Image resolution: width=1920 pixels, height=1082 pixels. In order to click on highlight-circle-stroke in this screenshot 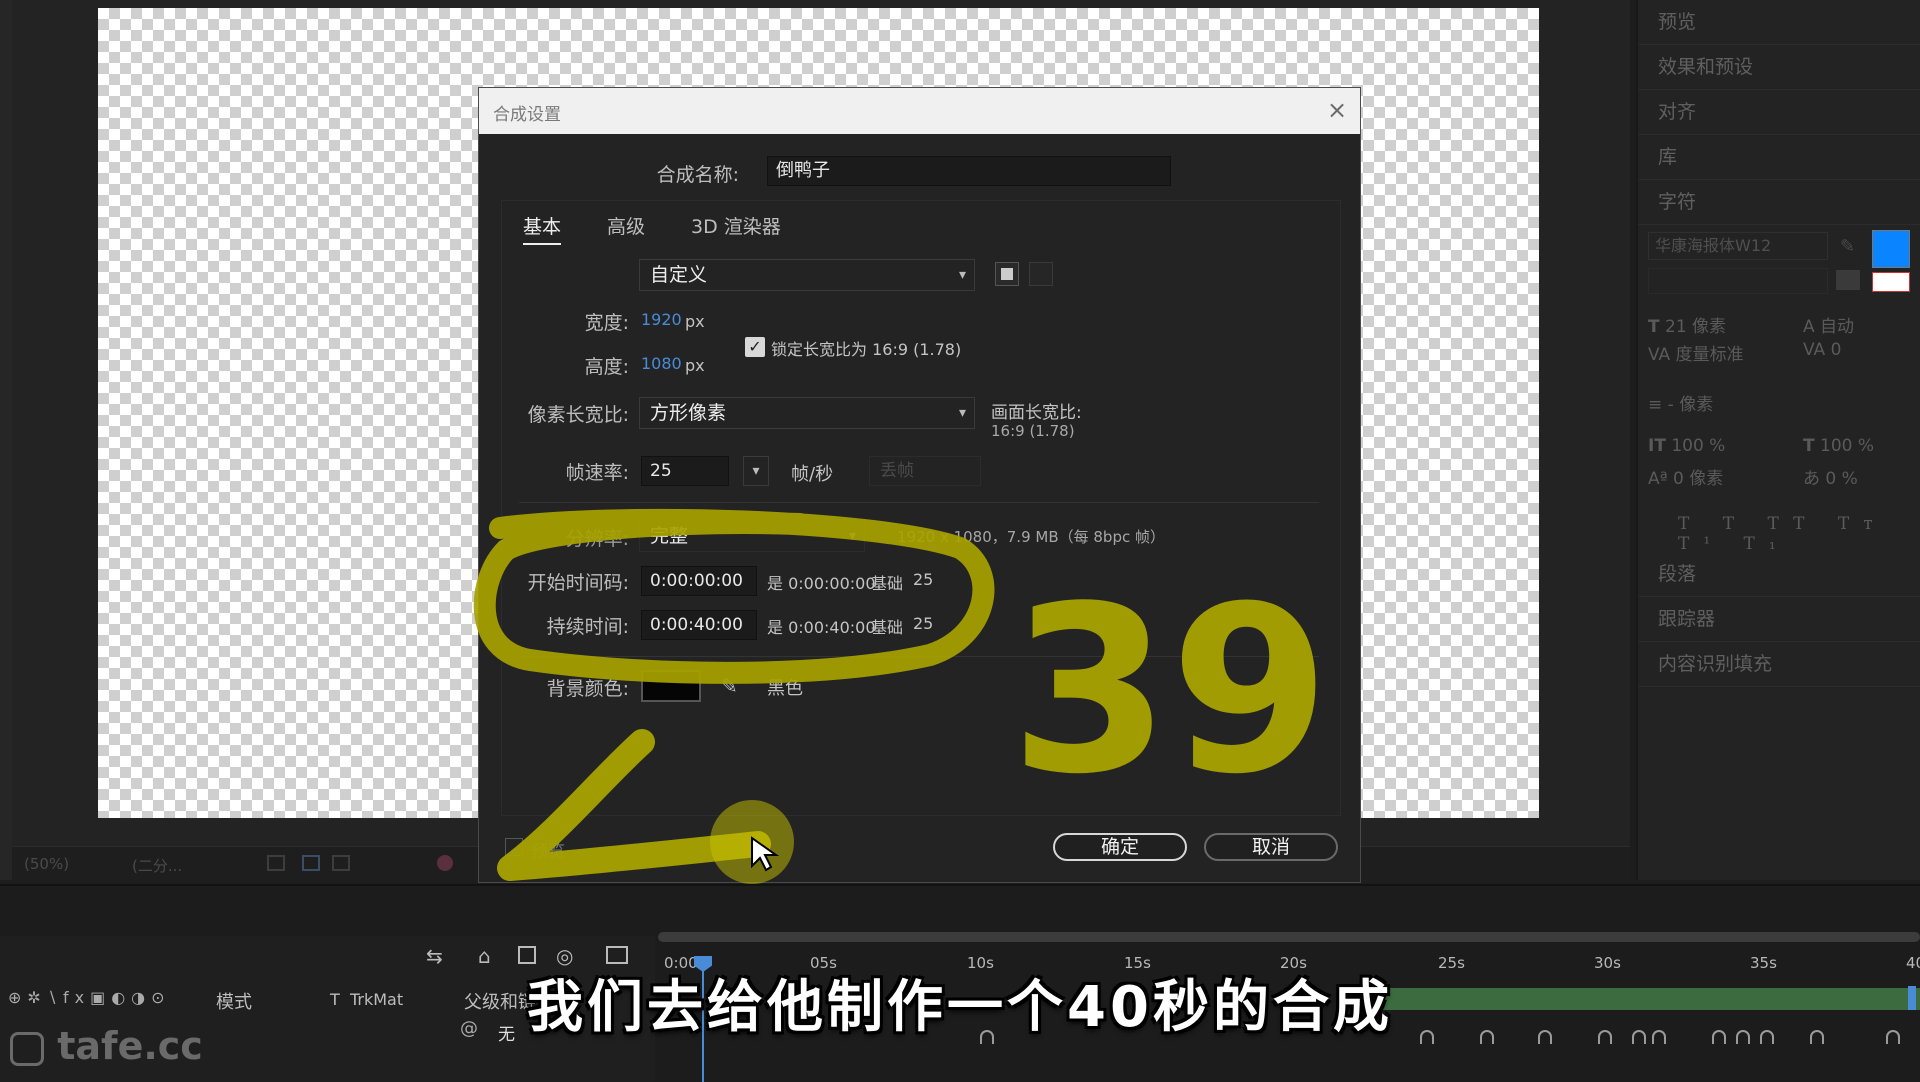, I will do `click(734, 596)`.